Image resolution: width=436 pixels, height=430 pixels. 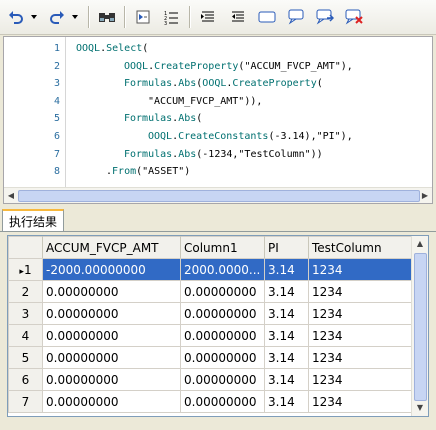 I want to click on code-line: .From("ASSET"), so click(x=148, y=171).